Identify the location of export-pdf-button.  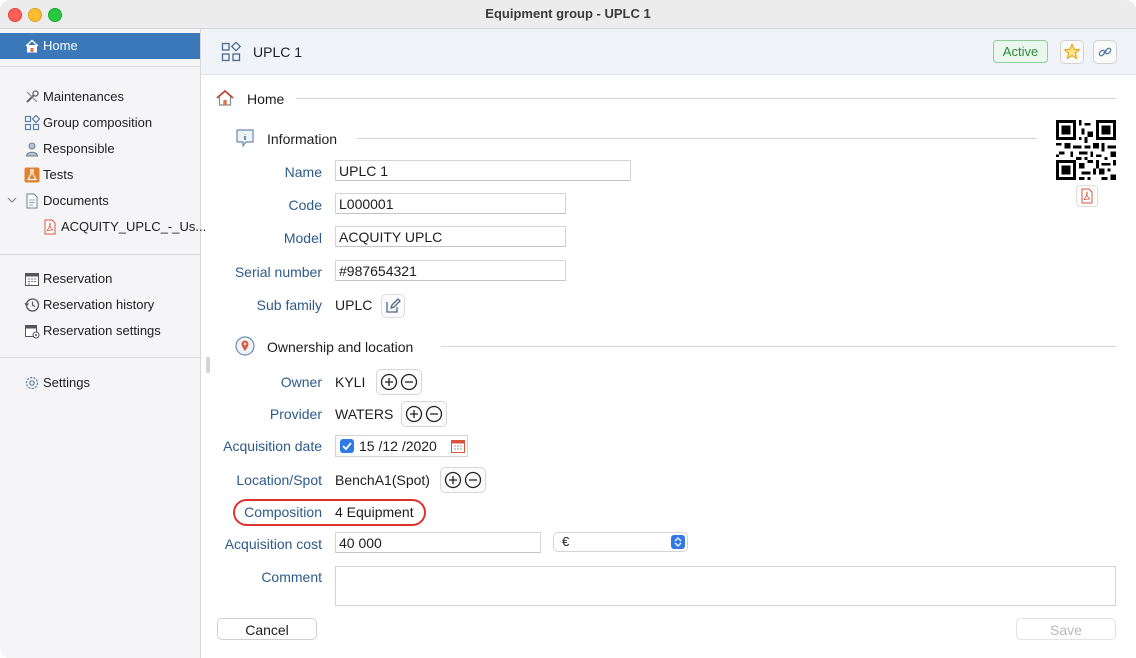
(1087, 196).